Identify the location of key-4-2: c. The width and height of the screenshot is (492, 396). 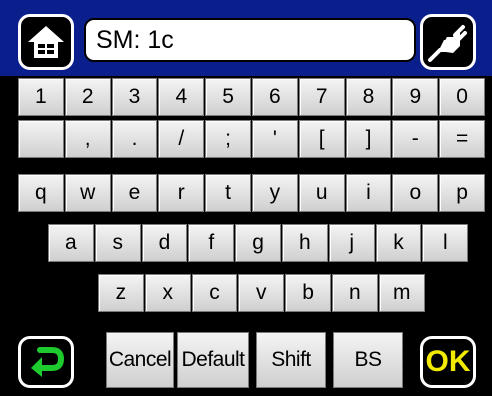
(214, 293).